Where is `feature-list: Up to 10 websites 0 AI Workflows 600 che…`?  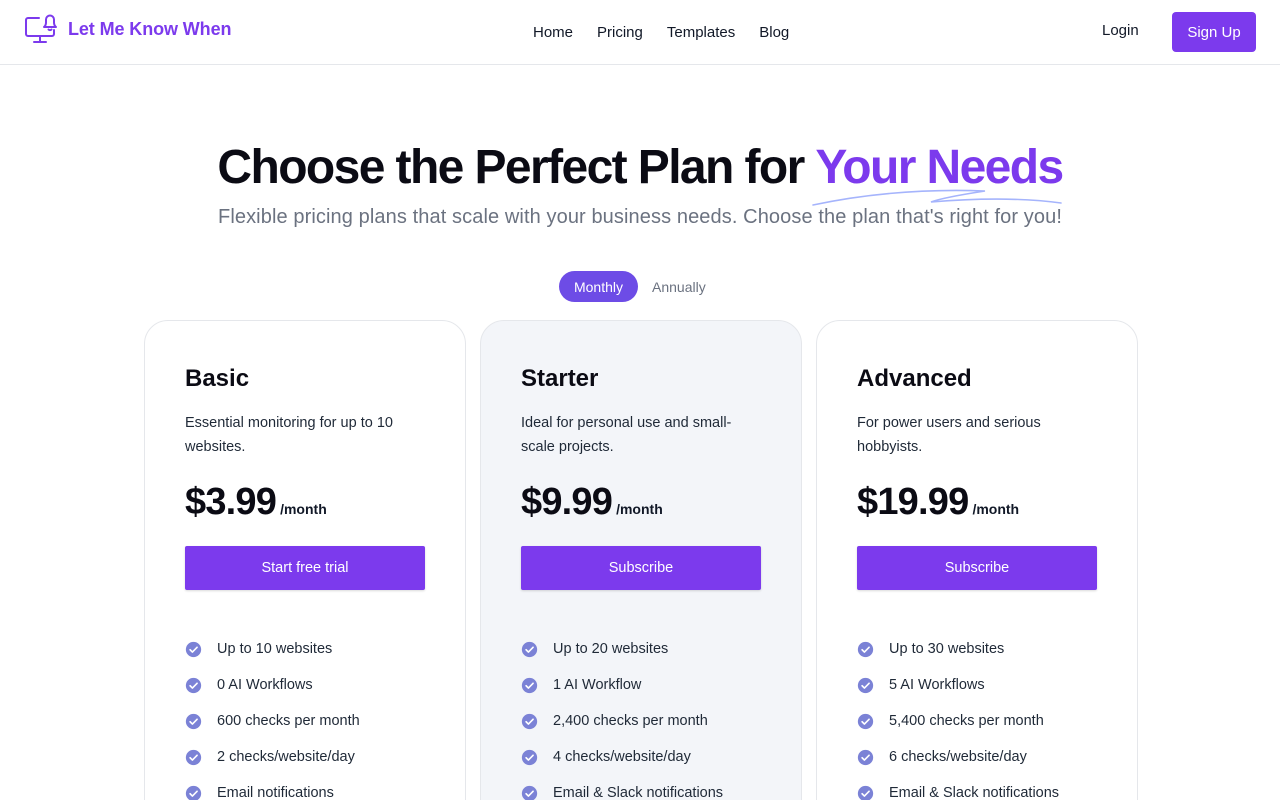
feature-list: Up to 10 websites 0 AI Workflows 600 che… is located at coordinates (272, 715).